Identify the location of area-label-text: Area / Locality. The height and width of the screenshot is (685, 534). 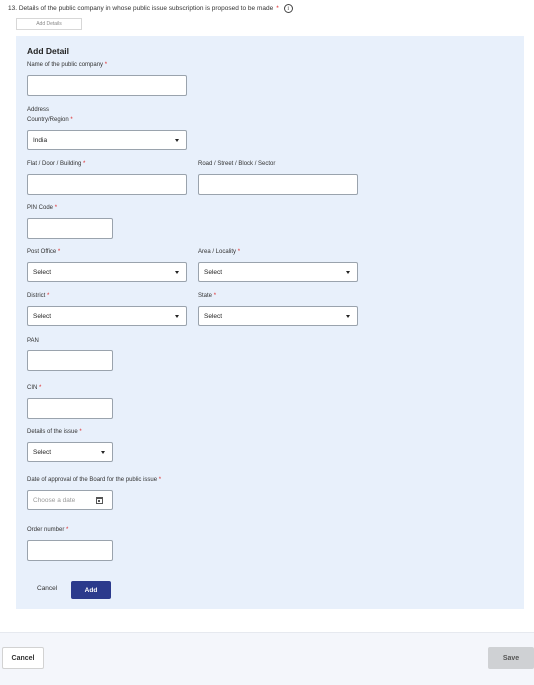
(217, 252).